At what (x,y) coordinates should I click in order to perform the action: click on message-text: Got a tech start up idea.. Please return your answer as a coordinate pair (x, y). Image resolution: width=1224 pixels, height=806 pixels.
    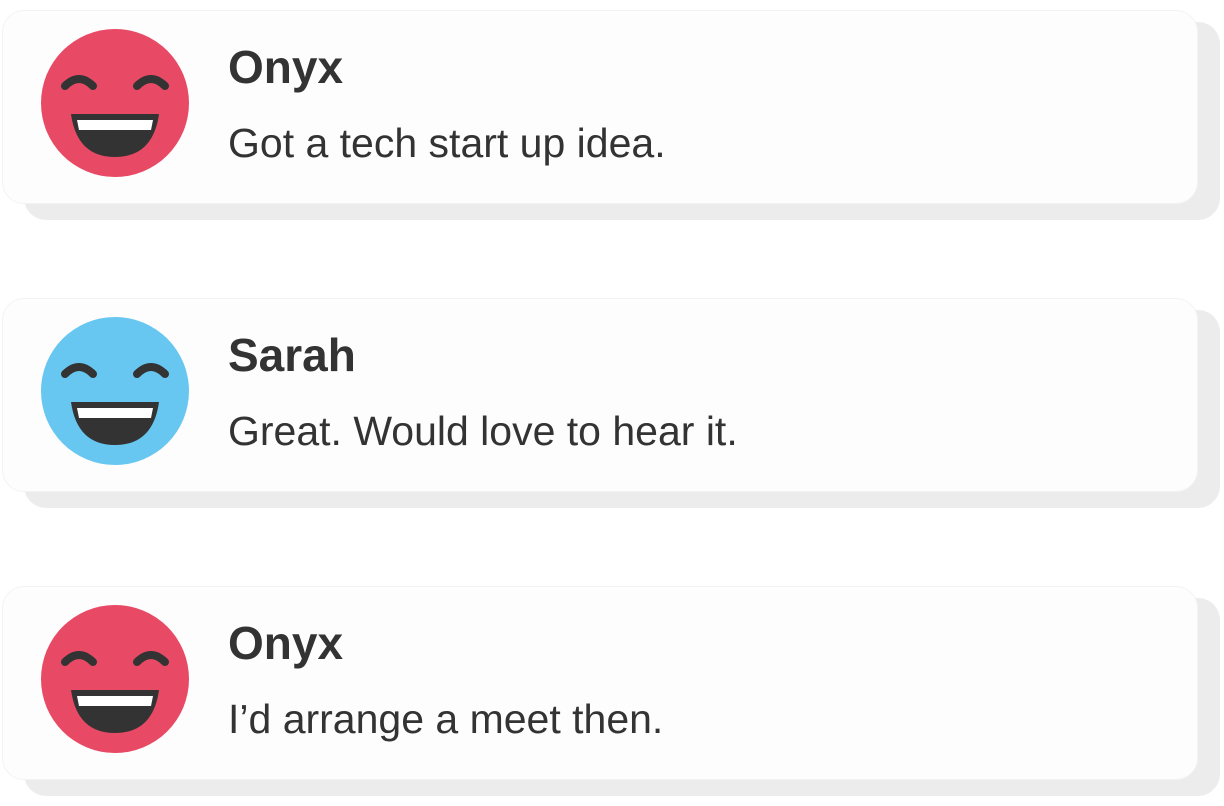
    Looking at the image, I should click on (447, 143).